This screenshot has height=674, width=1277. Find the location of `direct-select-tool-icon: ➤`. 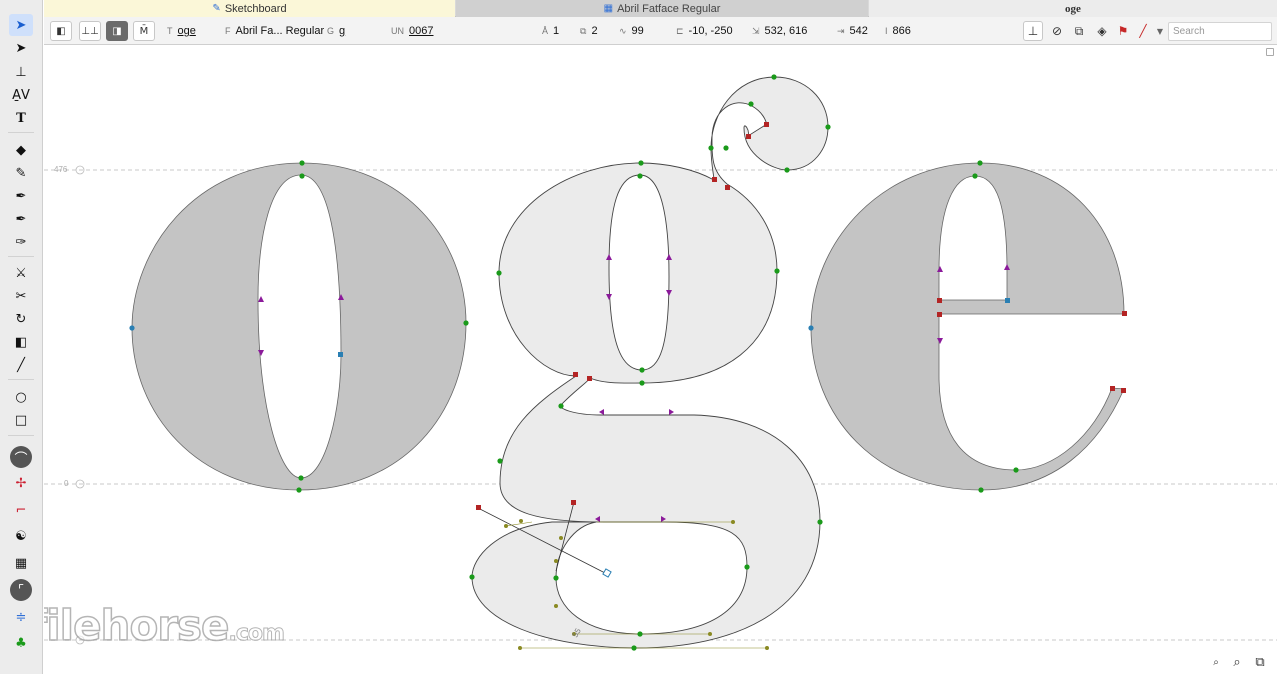

direct-select-tool-icon: ➤ is located at coordinates (21, 48).